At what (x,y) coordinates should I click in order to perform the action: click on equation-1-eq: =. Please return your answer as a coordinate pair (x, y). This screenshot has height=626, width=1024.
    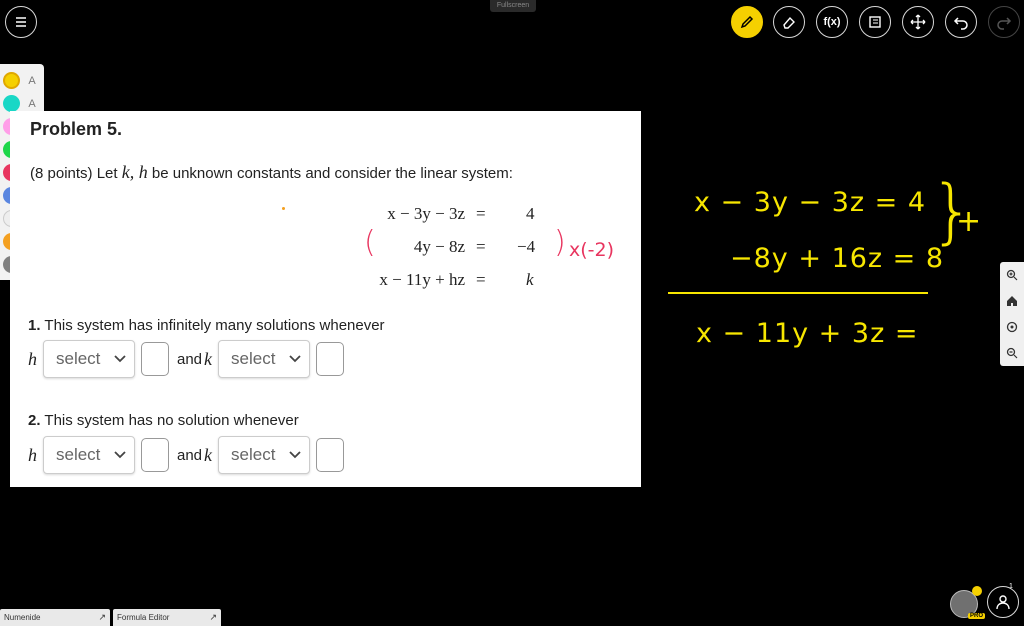
    Looking at the image, I should click on (481, 213).